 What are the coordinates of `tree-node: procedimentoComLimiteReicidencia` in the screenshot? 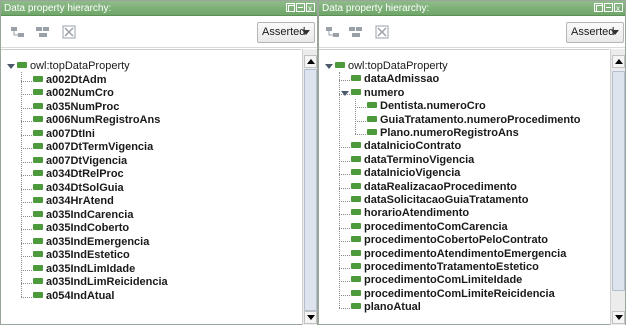 It's located at (453, 294).